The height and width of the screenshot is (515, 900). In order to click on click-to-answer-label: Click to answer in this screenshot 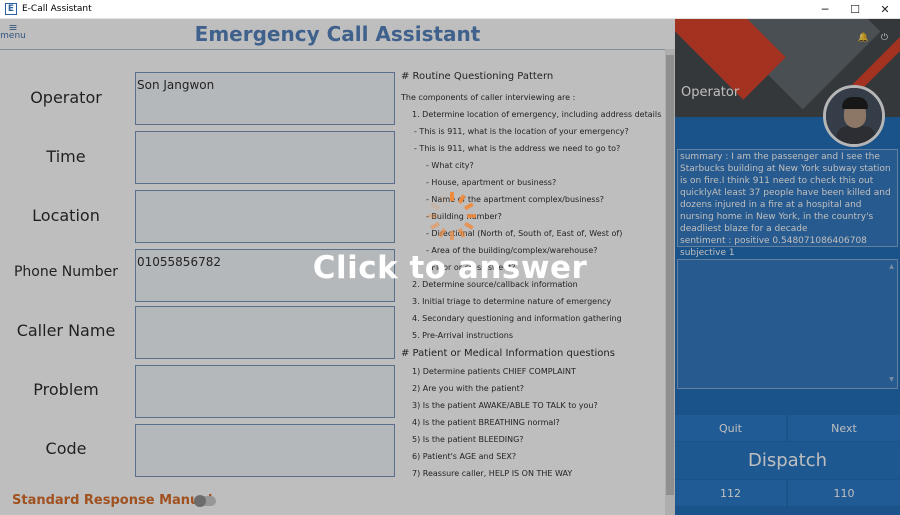, I will do `click(450, 268)`.